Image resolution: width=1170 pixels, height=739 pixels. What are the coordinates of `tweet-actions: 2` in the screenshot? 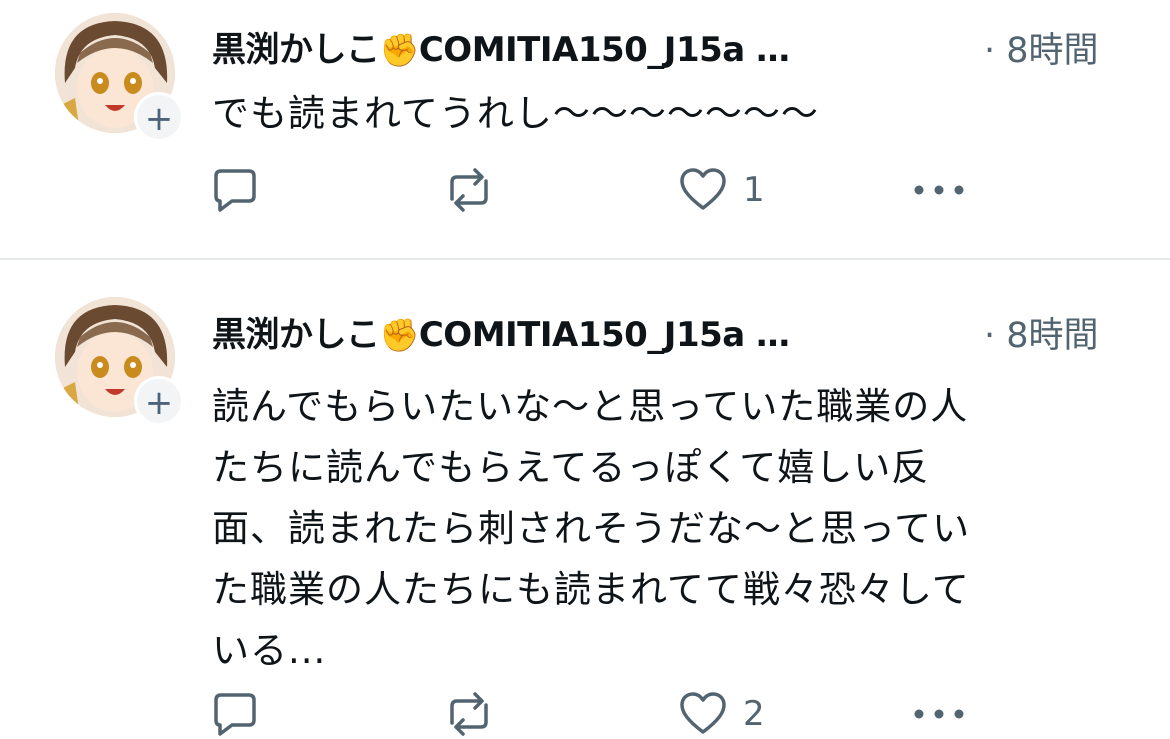 It's located at (585, 714).